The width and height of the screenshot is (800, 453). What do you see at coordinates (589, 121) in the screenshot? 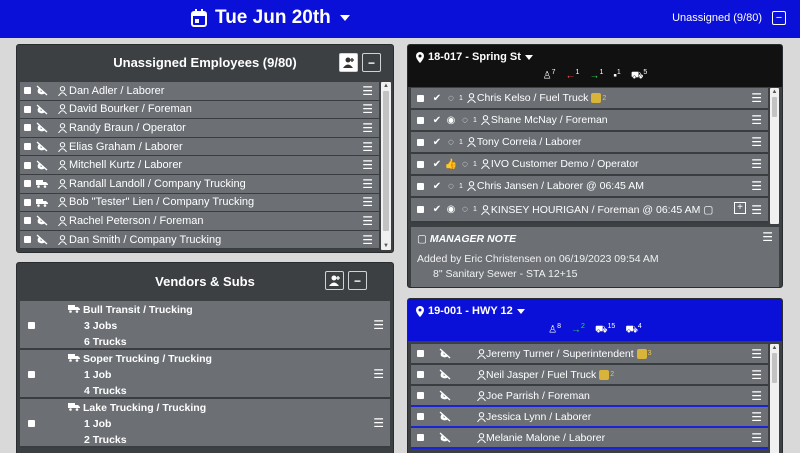
I see `crew-row: ✔ ◉ ◌ 1 Shane McNay / Foreman ☰` at bounding box center [589, 121].